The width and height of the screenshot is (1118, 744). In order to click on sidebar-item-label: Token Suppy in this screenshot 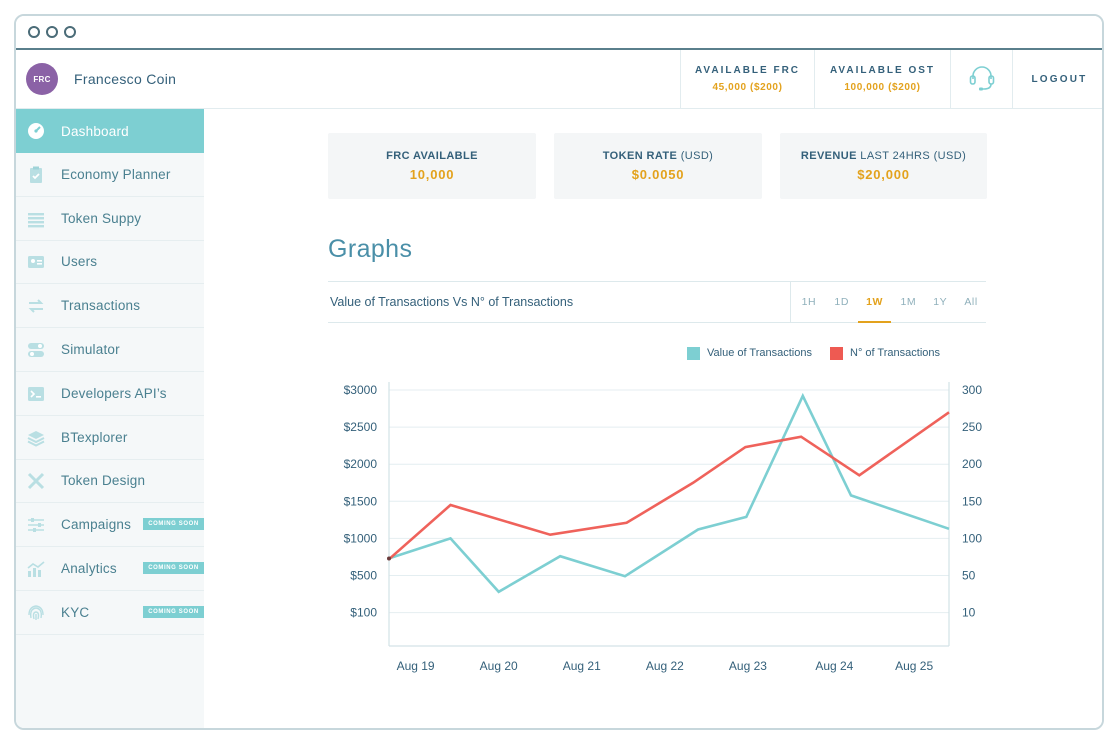, I will do `click(101, 218)`.